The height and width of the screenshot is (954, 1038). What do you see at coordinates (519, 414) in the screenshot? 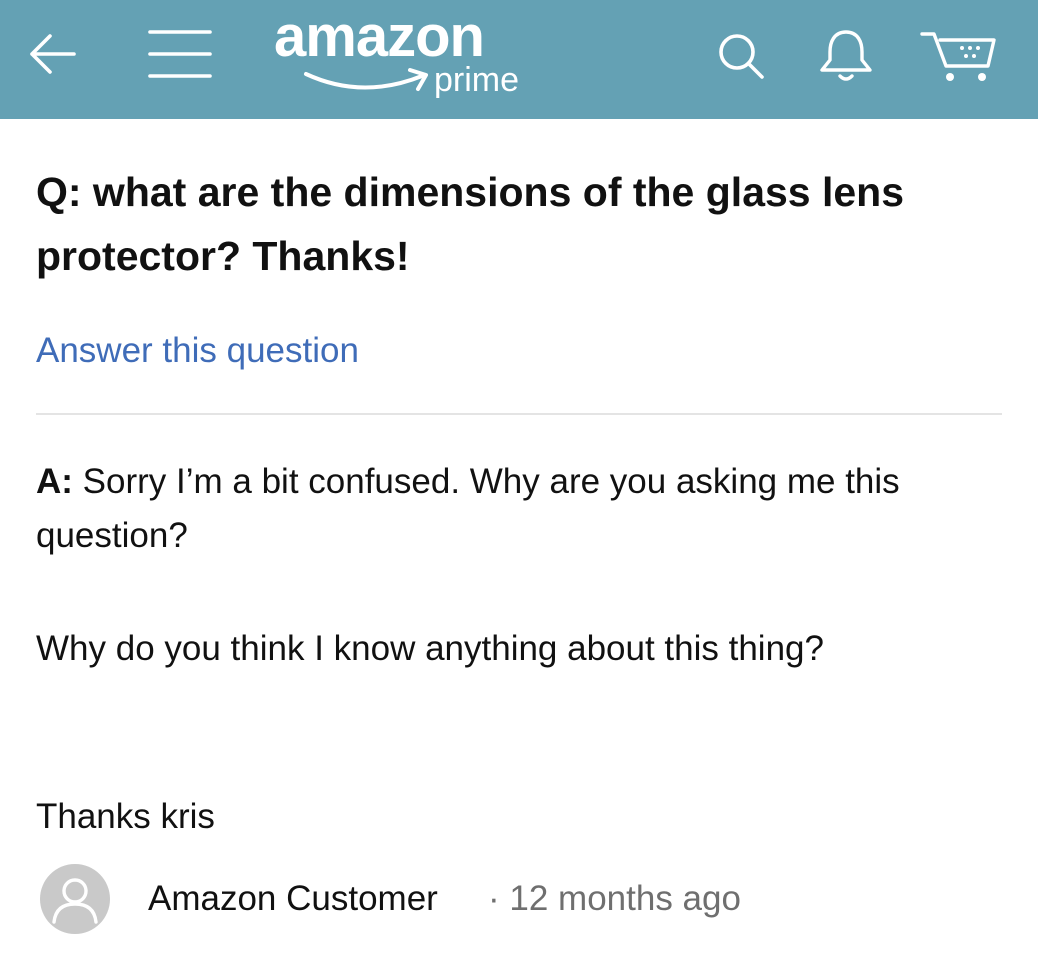
I see `divider` at bounding box center [519, 414].